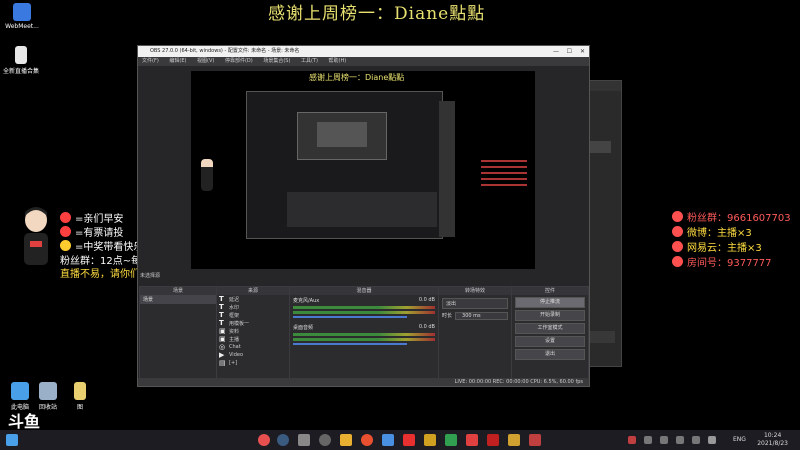 The height and width of the screenshot is (450, 800). What do you see at coordinates (150, 61) in the screenshot?
I see `menu-file: 文件(F)` at bounding box center [150, 61].